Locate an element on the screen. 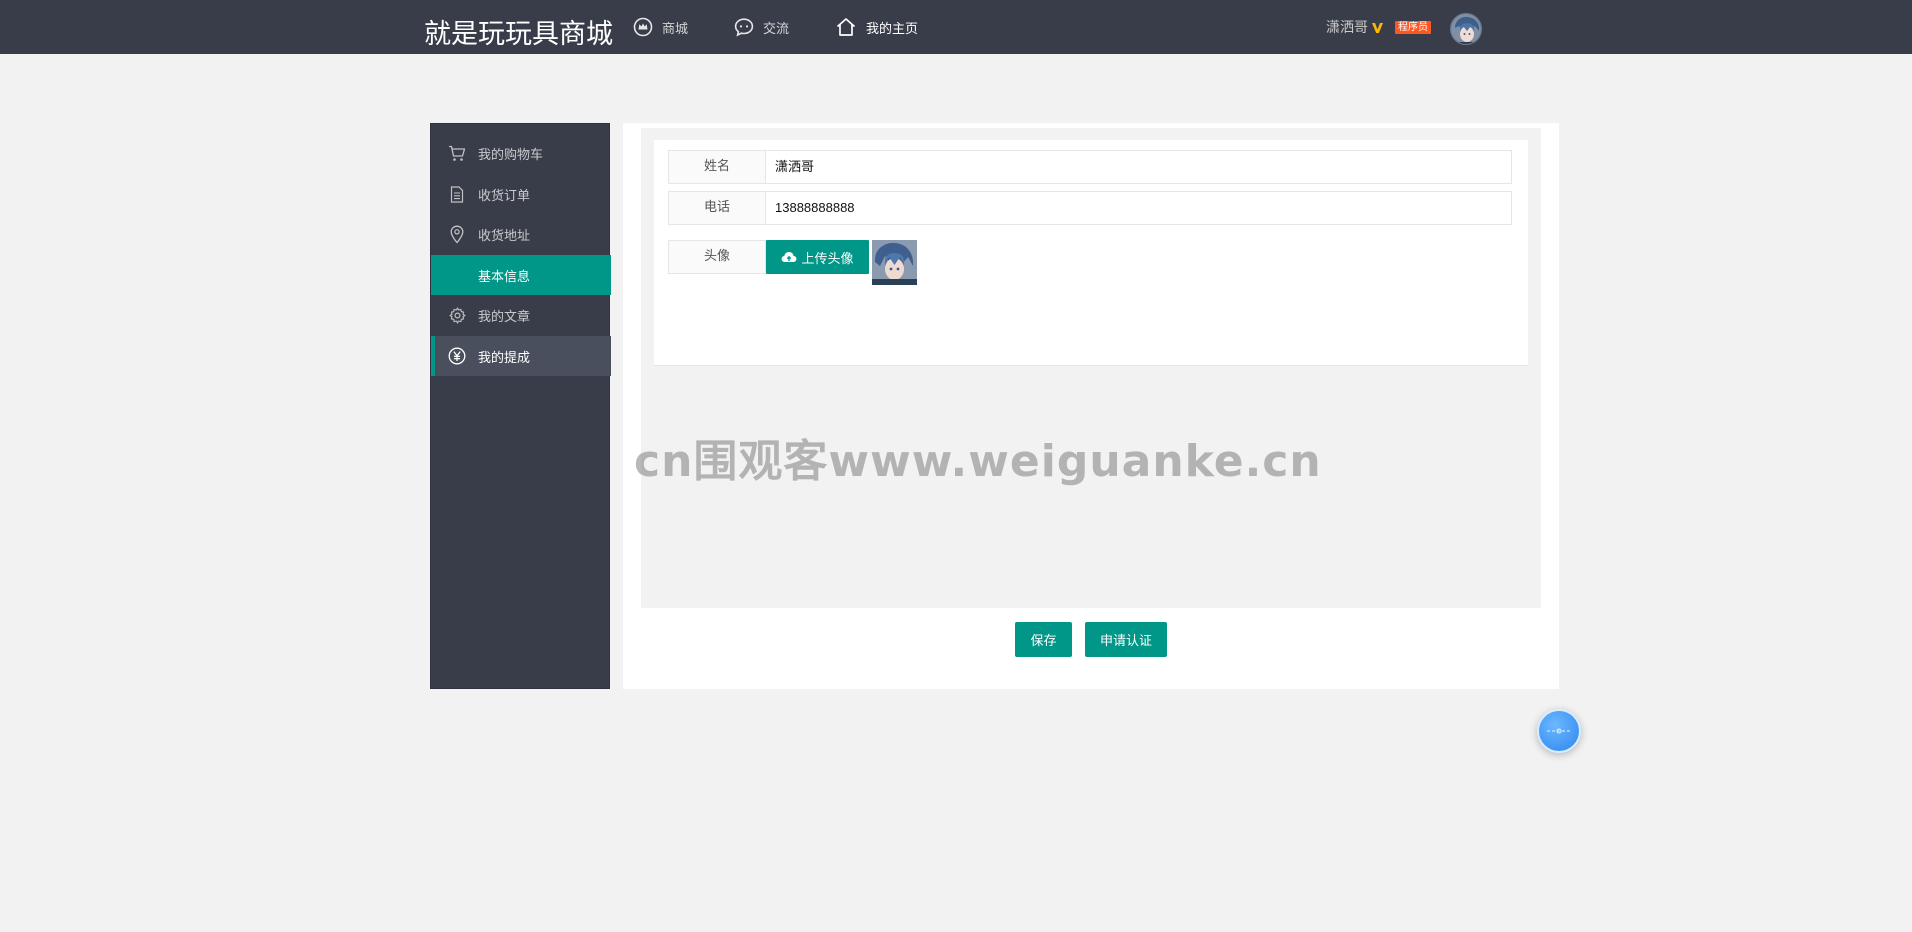  save-button: 保存 is located at coordinates (1043, 639).